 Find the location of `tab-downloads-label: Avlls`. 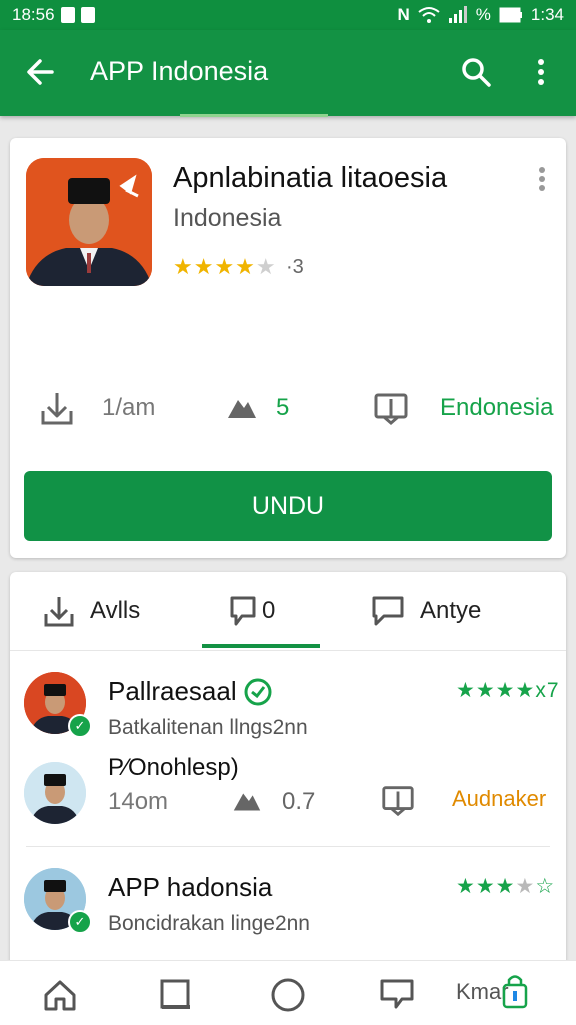

tab-downloads-label: Avlls is located at coordinates (115, 610).